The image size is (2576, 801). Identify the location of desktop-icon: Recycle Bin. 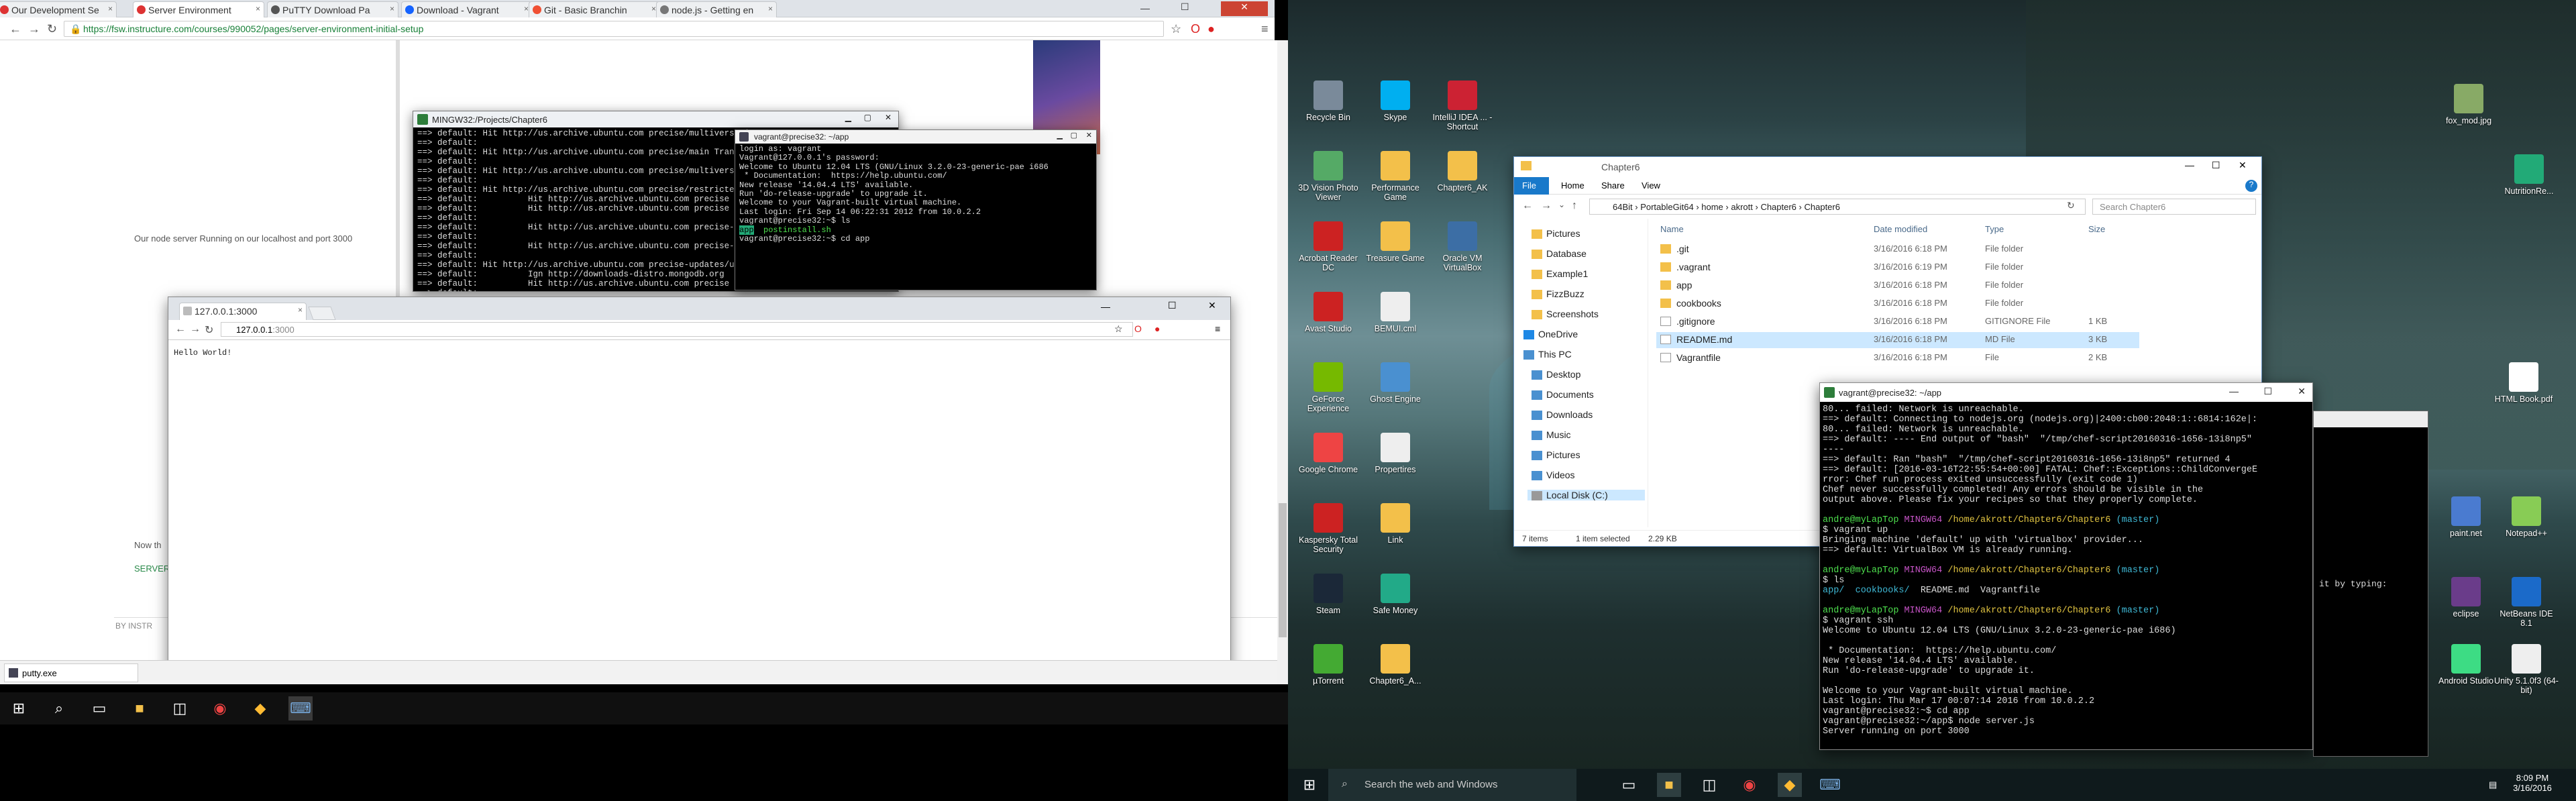
(1328, 101).